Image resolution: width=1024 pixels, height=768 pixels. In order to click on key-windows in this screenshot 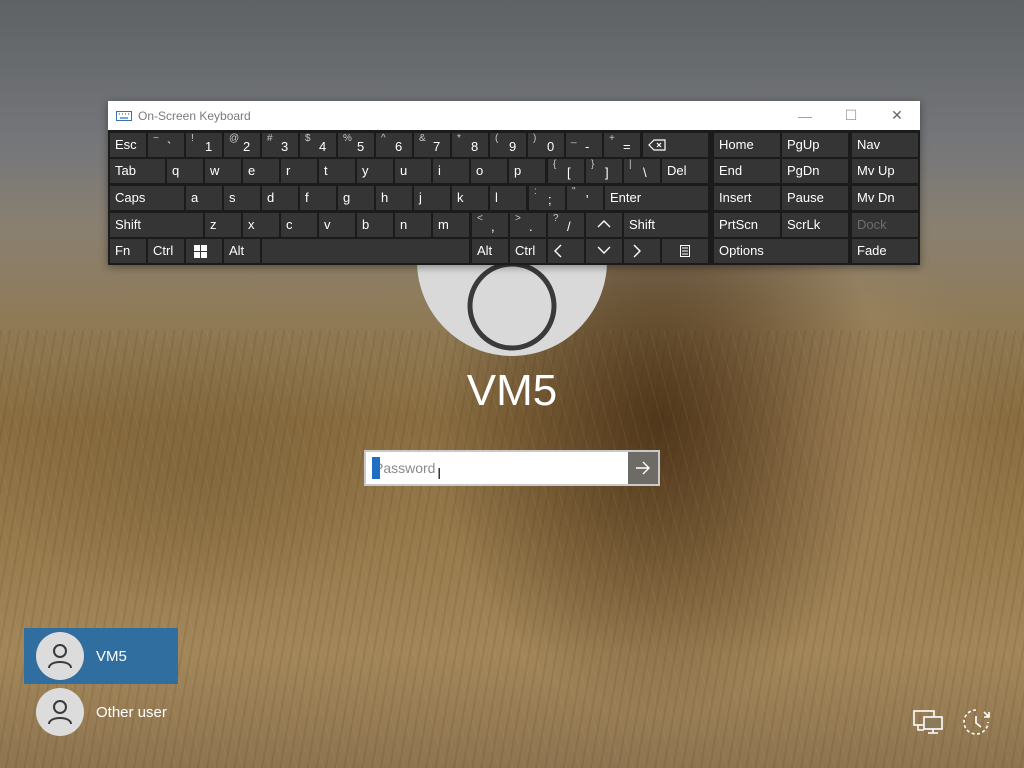, I will do `click(204, 251)`.